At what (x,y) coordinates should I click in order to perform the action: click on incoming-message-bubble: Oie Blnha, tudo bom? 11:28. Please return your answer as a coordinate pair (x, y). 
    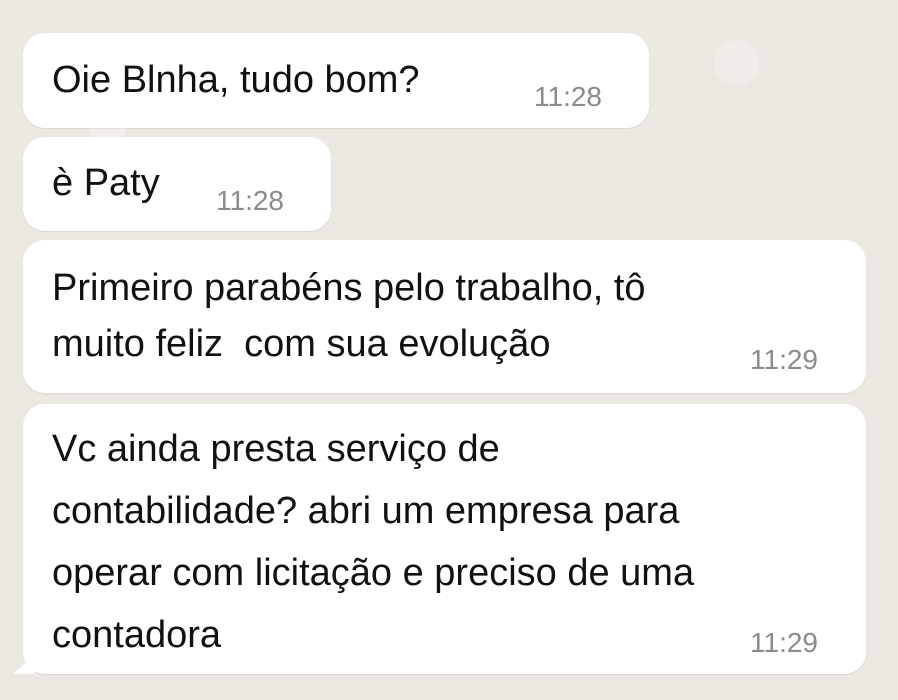
    Looking at the image, I should click on (336, 80).